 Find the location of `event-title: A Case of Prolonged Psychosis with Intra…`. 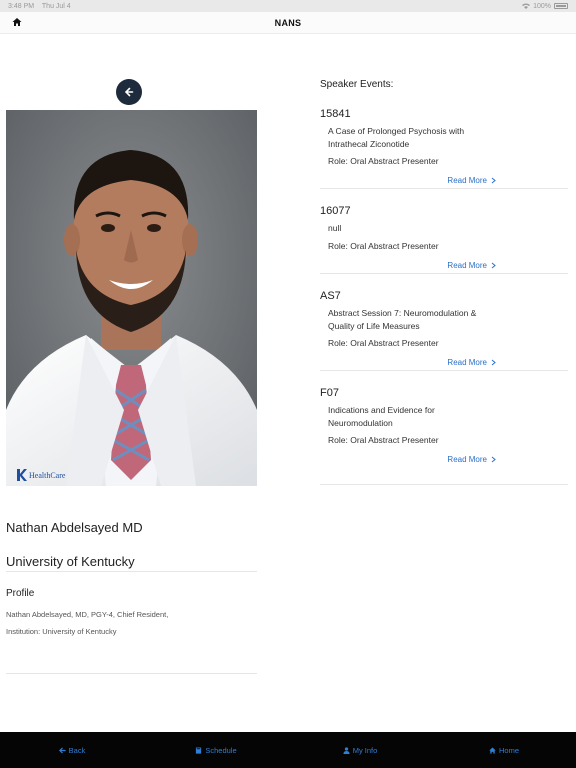

event-title: A Case of Prolonged Psychosis with Intra… is located at coordinates (396, 137).